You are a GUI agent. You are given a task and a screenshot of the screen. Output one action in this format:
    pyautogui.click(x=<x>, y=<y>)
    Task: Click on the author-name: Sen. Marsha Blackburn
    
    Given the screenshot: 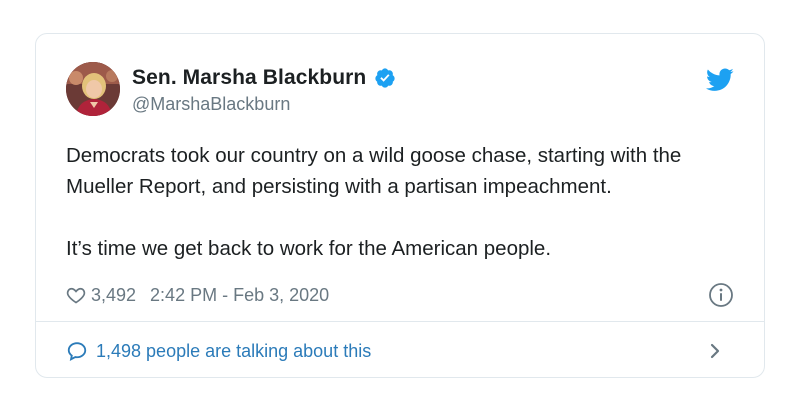 What is the action you would take?
    pyautogui.click(x=249, y=78)
    